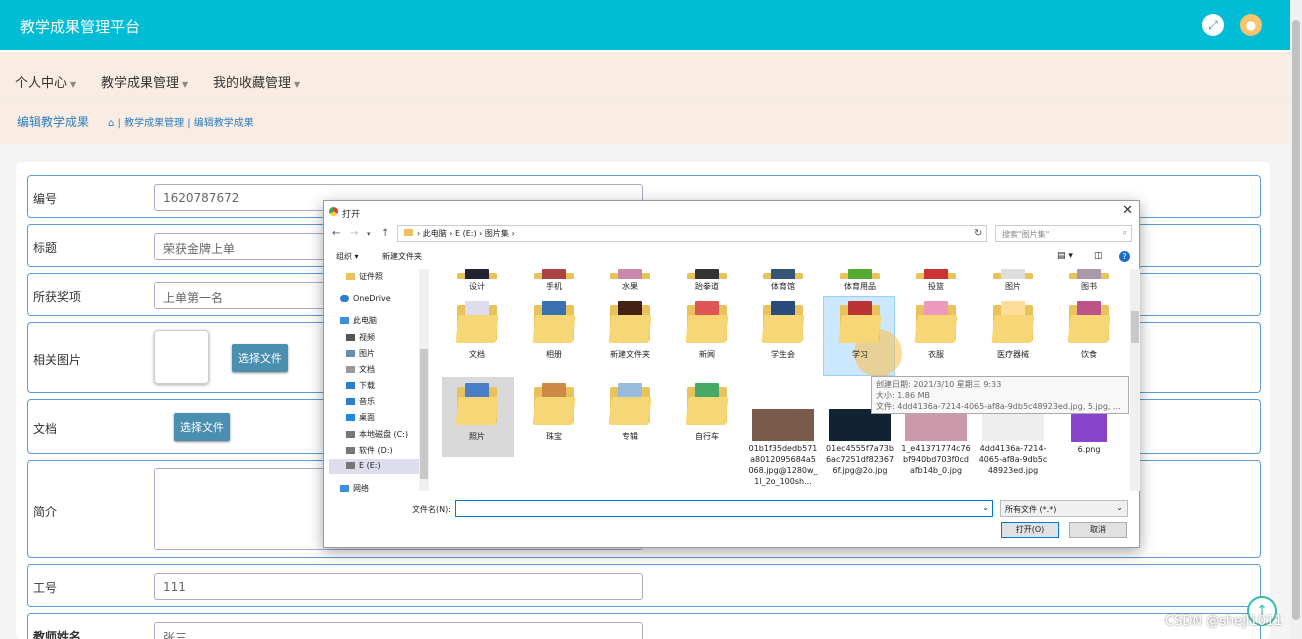 Image resolution: width=1302 pixels, height=639 pixels. I want to click on up-icon: ↑, so click(385, 233).